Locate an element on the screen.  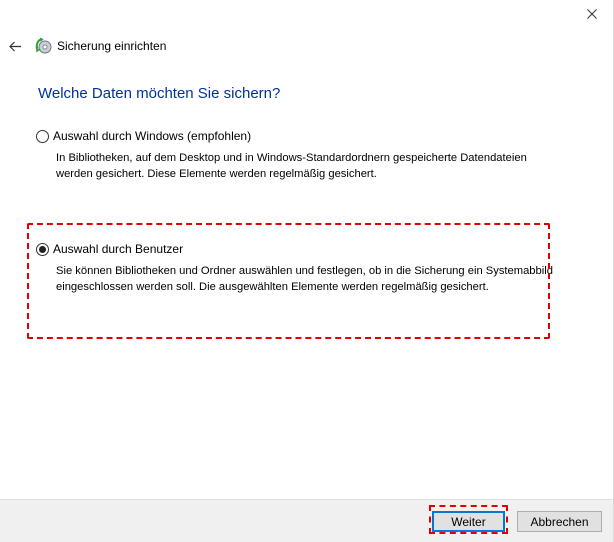
cancel-button: Abbrechen is located at coordinates (559, 521).